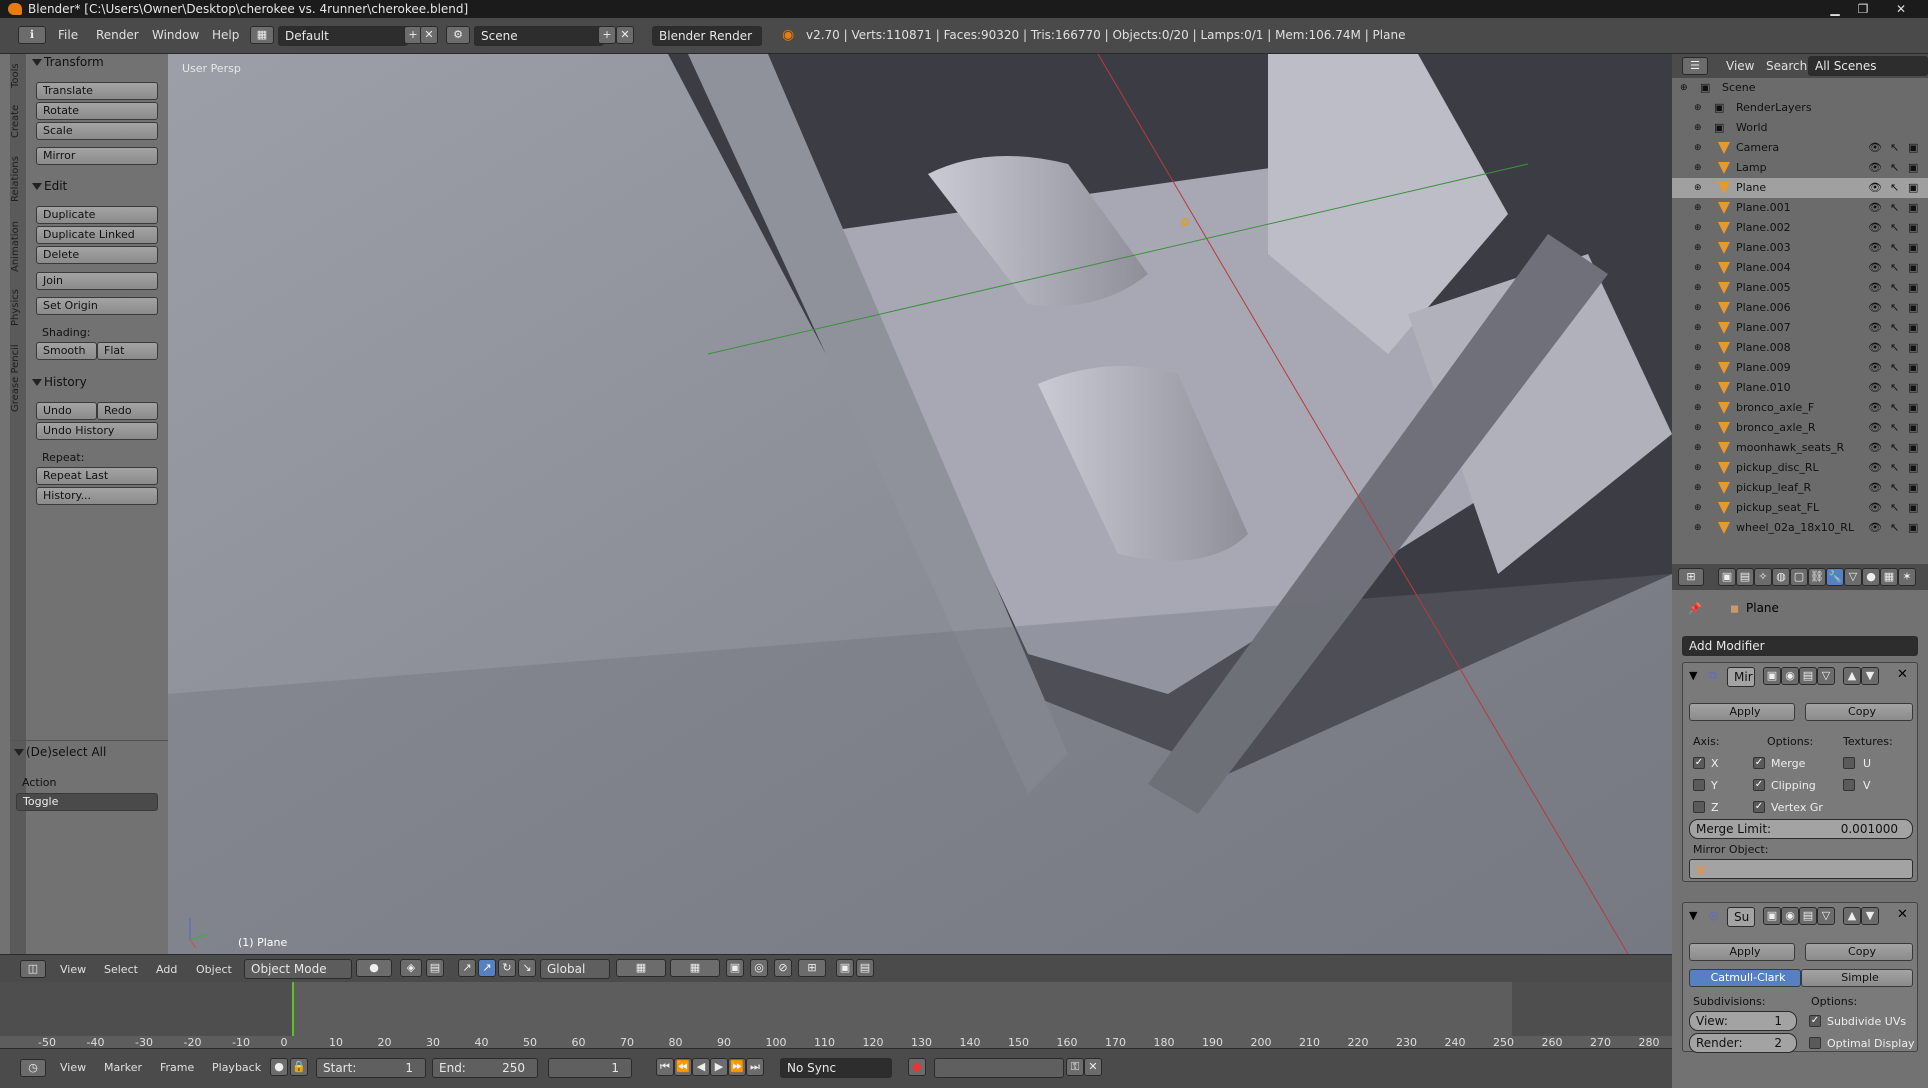 Image resolution: width=1928 pixels, height=1088 pixels. I want to click on modifiers-context-icon: 🔧, so click(1835, 577).